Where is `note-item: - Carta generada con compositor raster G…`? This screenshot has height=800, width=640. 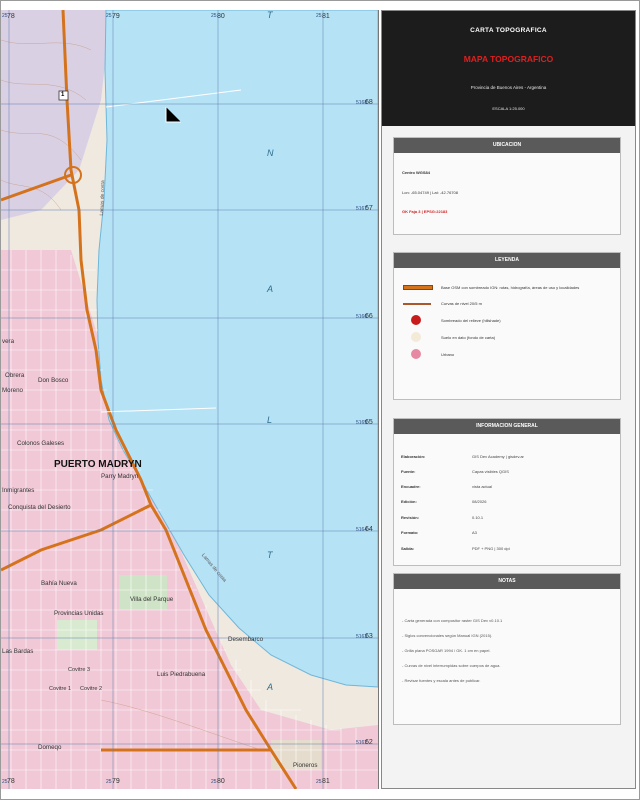 note-item: - Carta generada con compositor raster G… is located at coordinates (452, 620).